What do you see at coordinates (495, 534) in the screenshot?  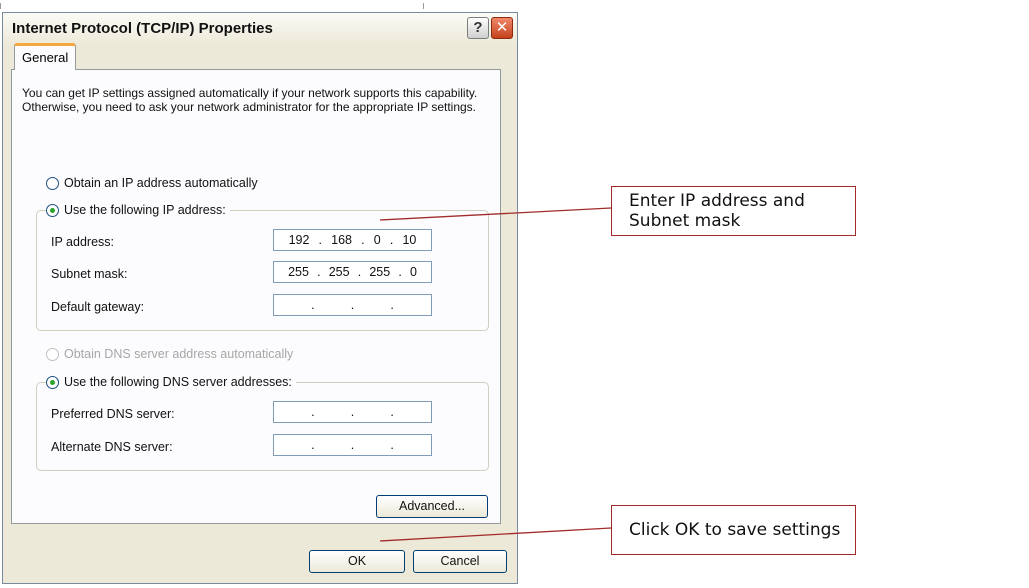 I see `ok-callout-leader` at bounding box center [495, 534].